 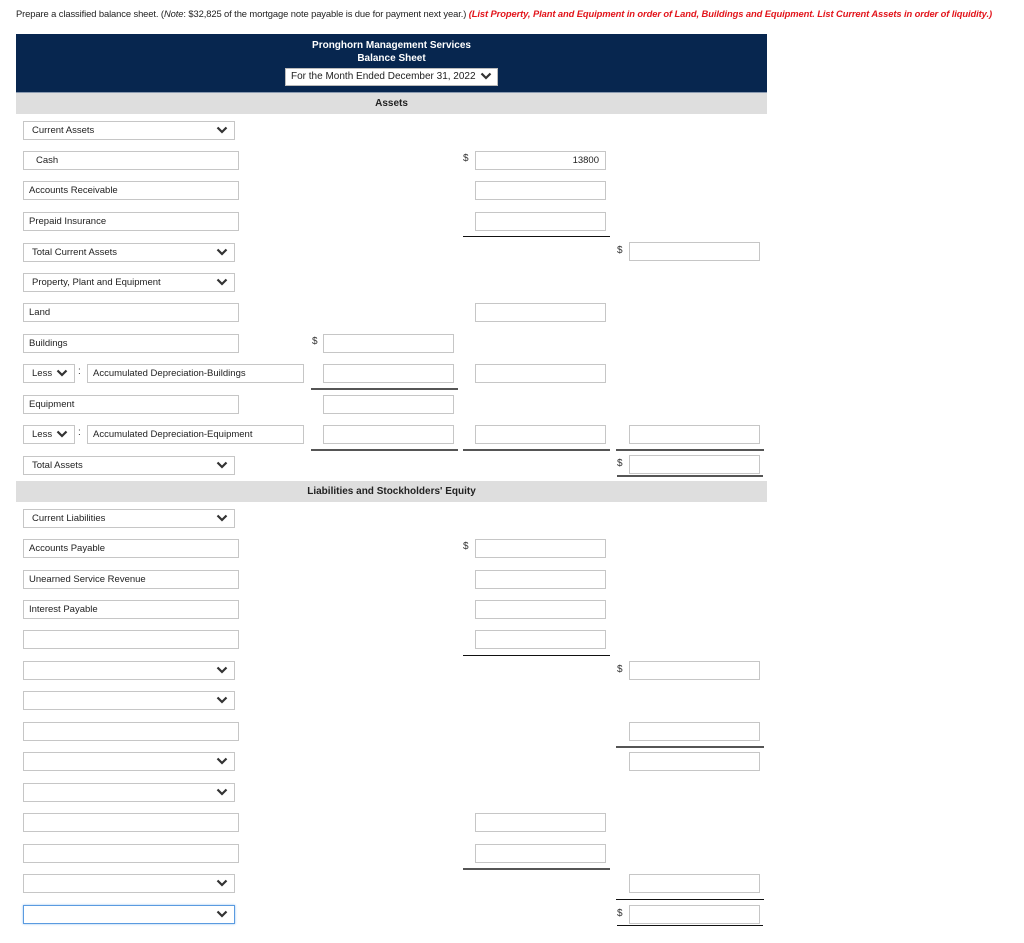 What do you see at coordinates (131, 579) in the screenshot?
I see `unearned-service-revenue-label-input: Unearned Service Revenue` at bounding box center [131, 579].